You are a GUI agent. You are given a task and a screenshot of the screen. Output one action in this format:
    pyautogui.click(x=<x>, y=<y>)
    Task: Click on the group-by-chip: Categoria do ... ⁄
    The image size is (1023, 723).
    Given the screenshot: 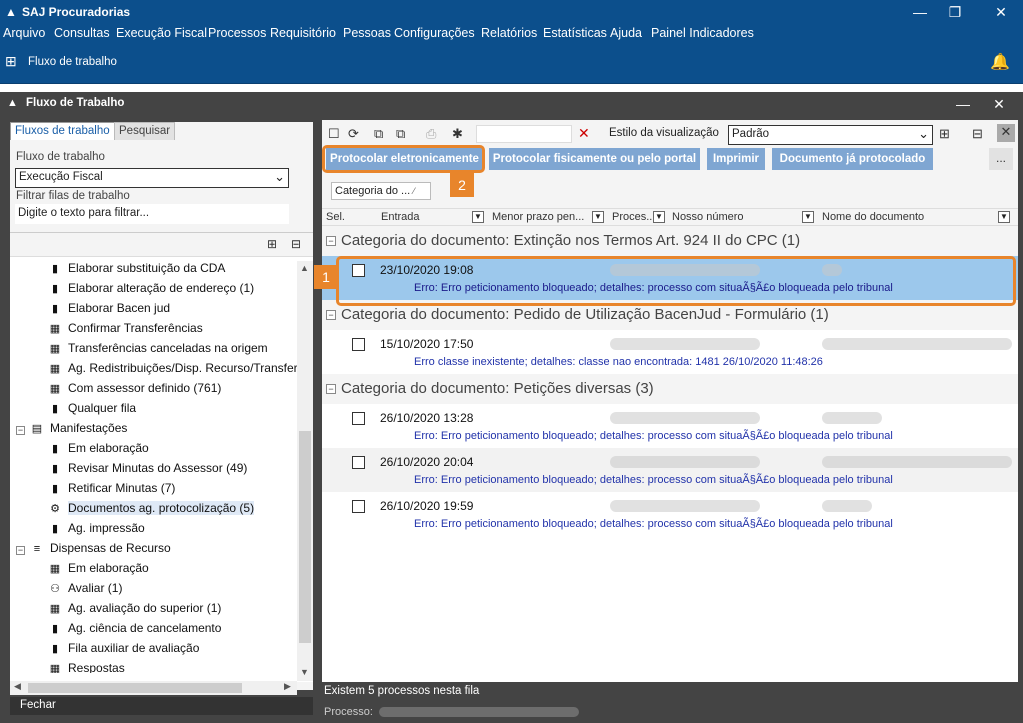 What is the action you would take?
    pyautogui.click(x=381, y=191)
    